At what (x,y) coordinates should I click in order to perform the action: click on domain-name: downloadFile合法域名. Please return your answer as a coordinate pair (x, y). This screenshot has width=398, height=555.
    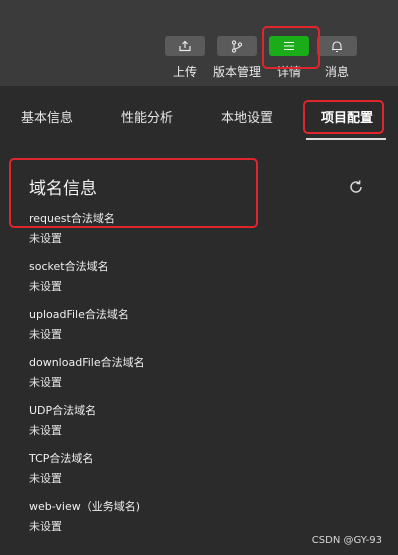
    Looking at the image, I should click on (87, 362).